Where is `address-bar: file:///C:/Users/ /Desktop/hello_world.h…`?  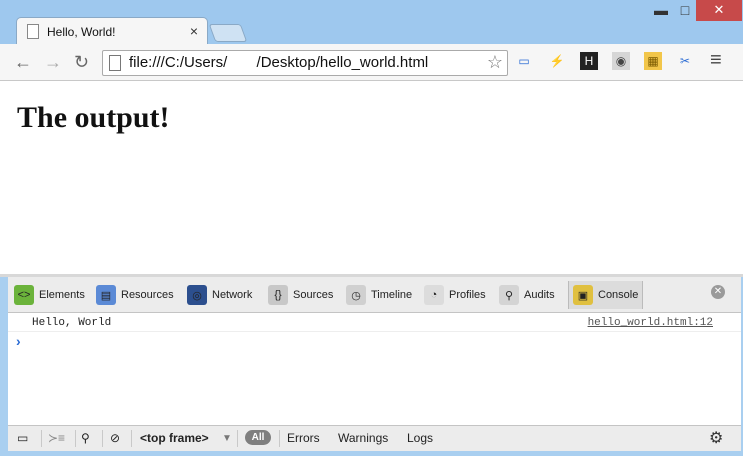 address-bar: file:///C:/Users/ /Desktop/hello_world.h… is located at coordinates (305, 63).